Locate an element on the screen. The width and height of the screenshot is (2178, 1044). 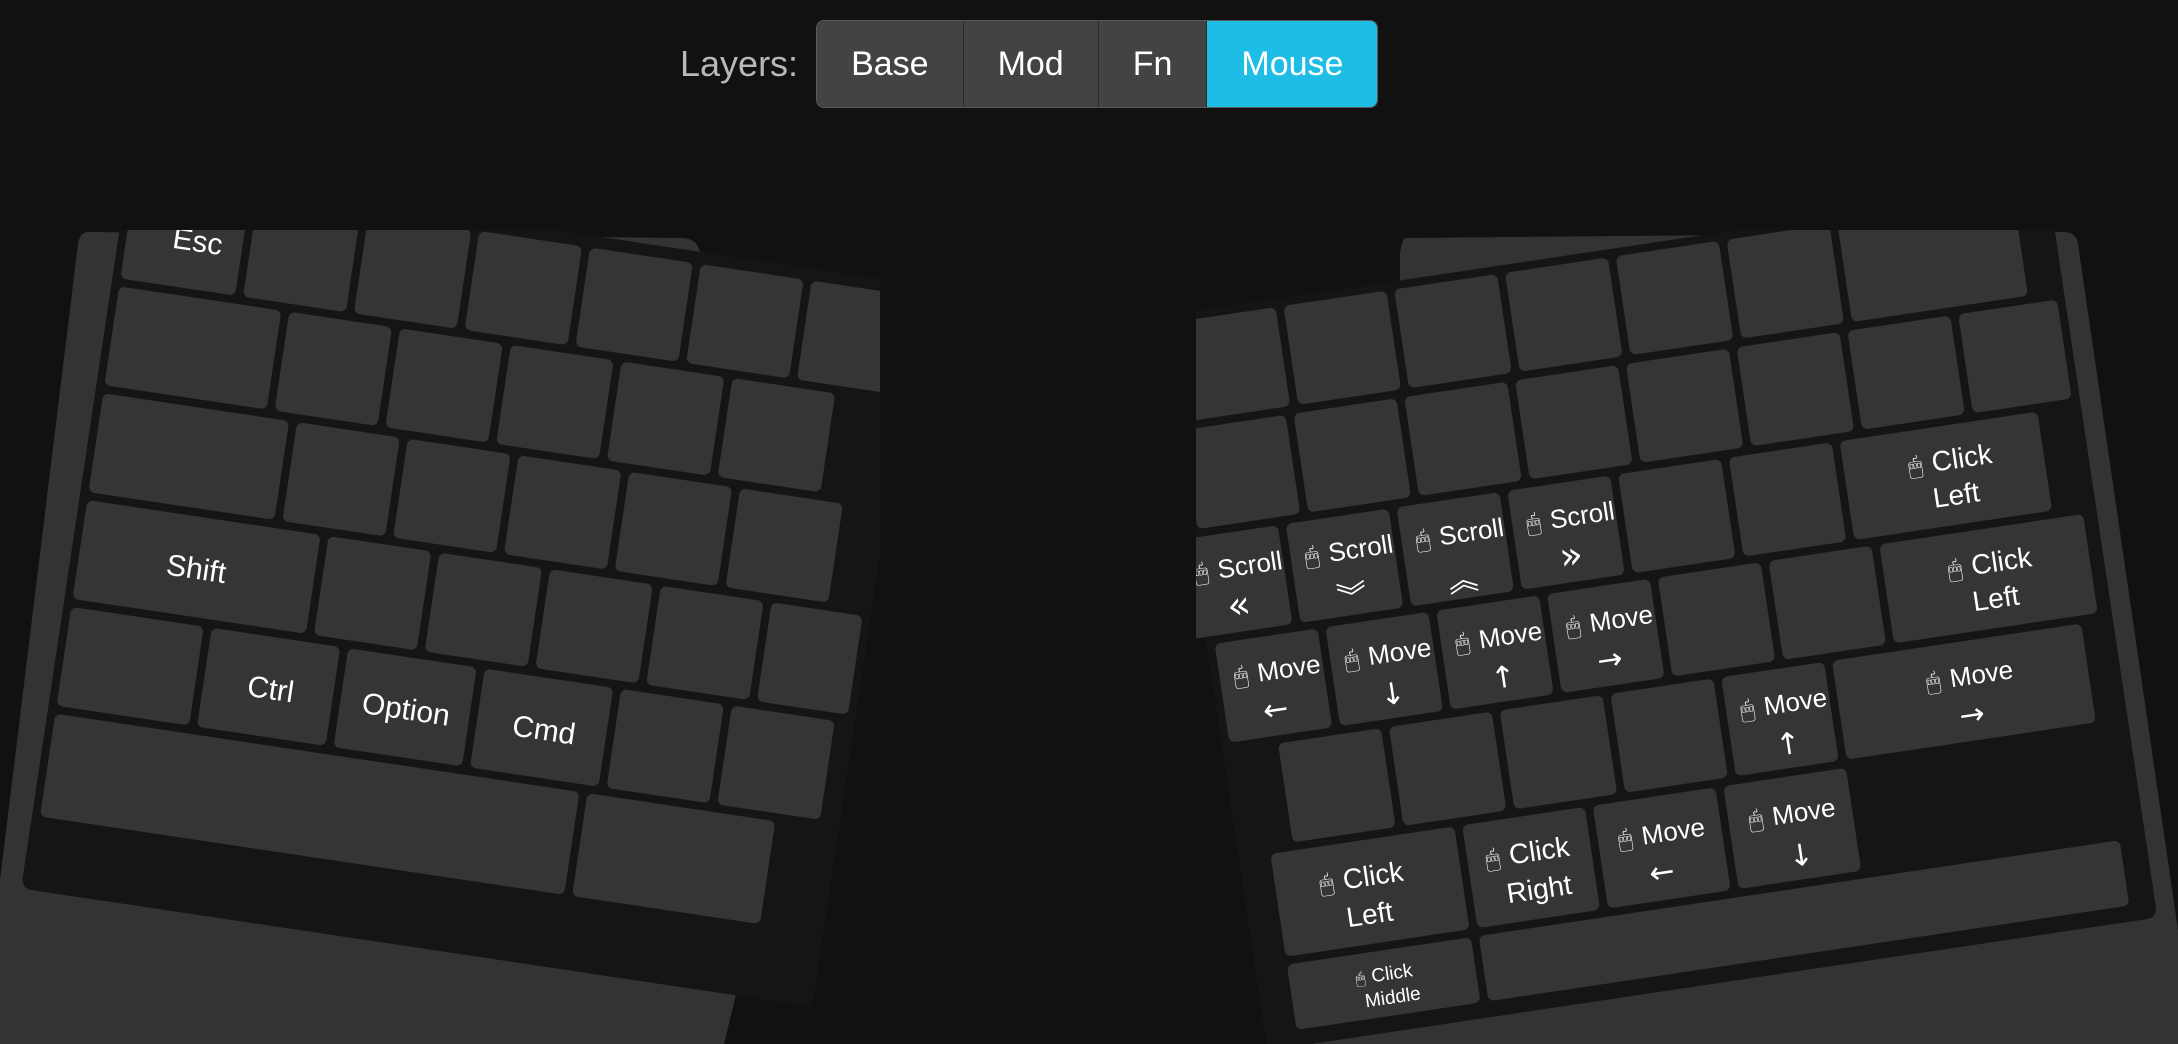
key-cmd: Cmd is located at coordinates (541, 728).